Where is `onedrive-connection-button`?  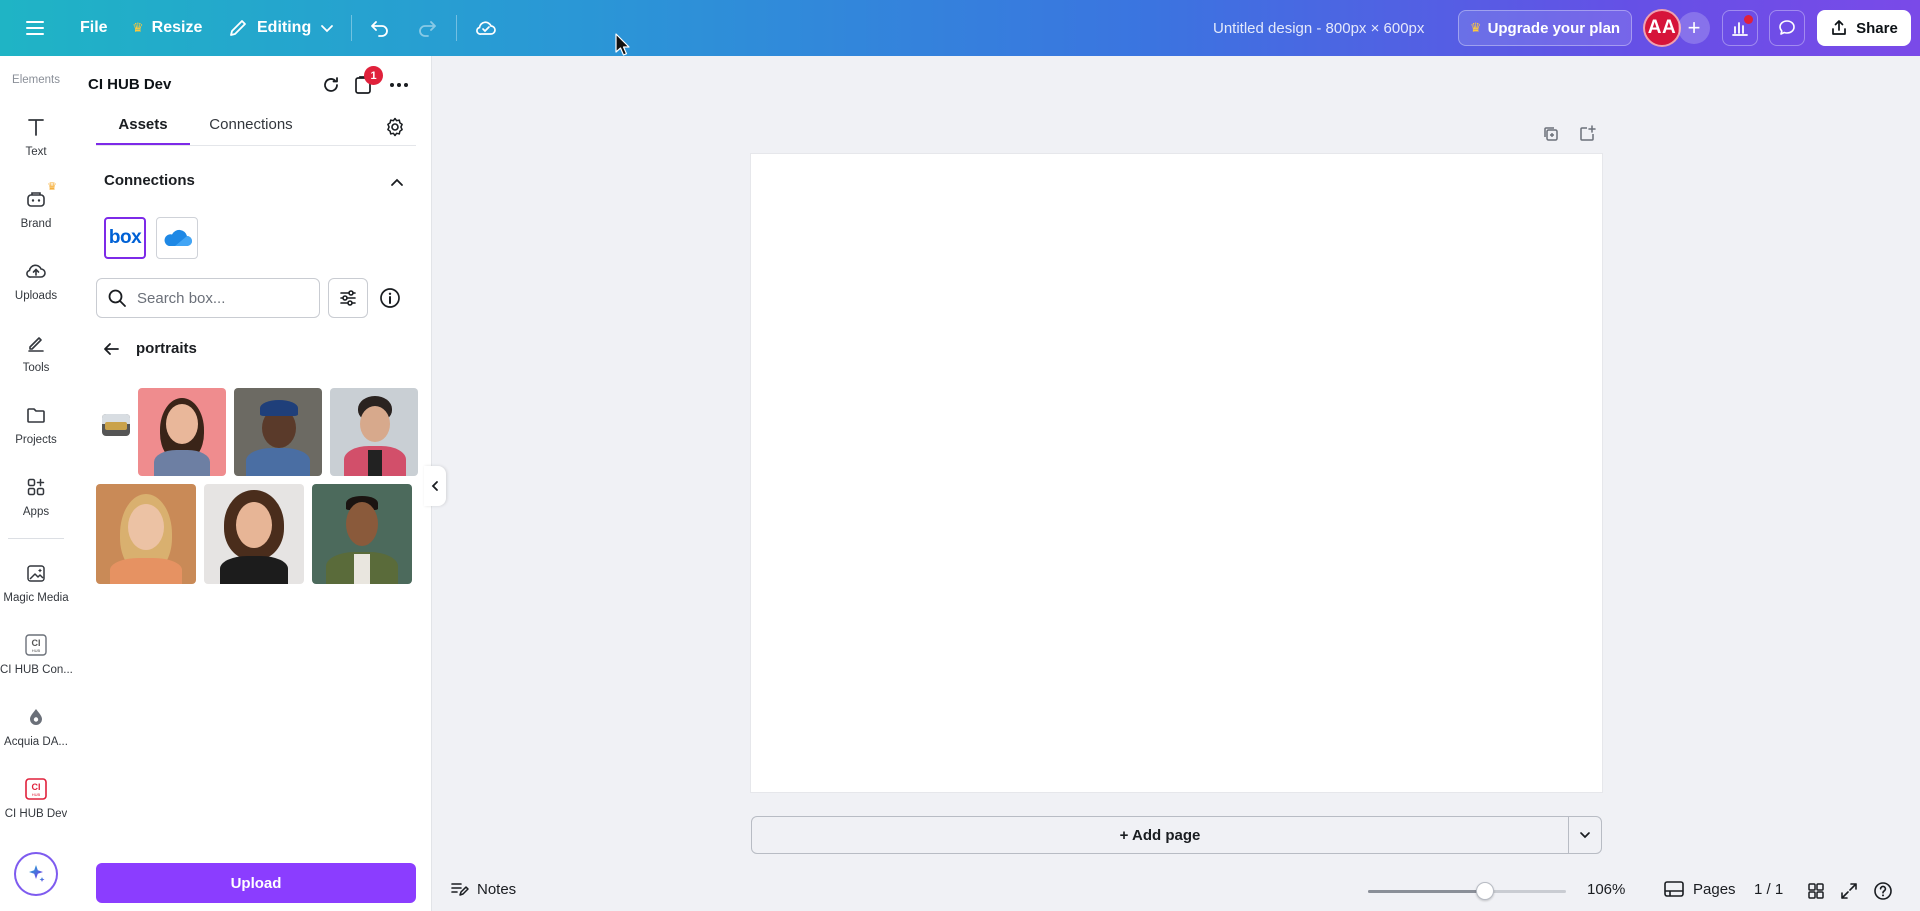
onedrive-connection-button is located at coordinates (177, 238).